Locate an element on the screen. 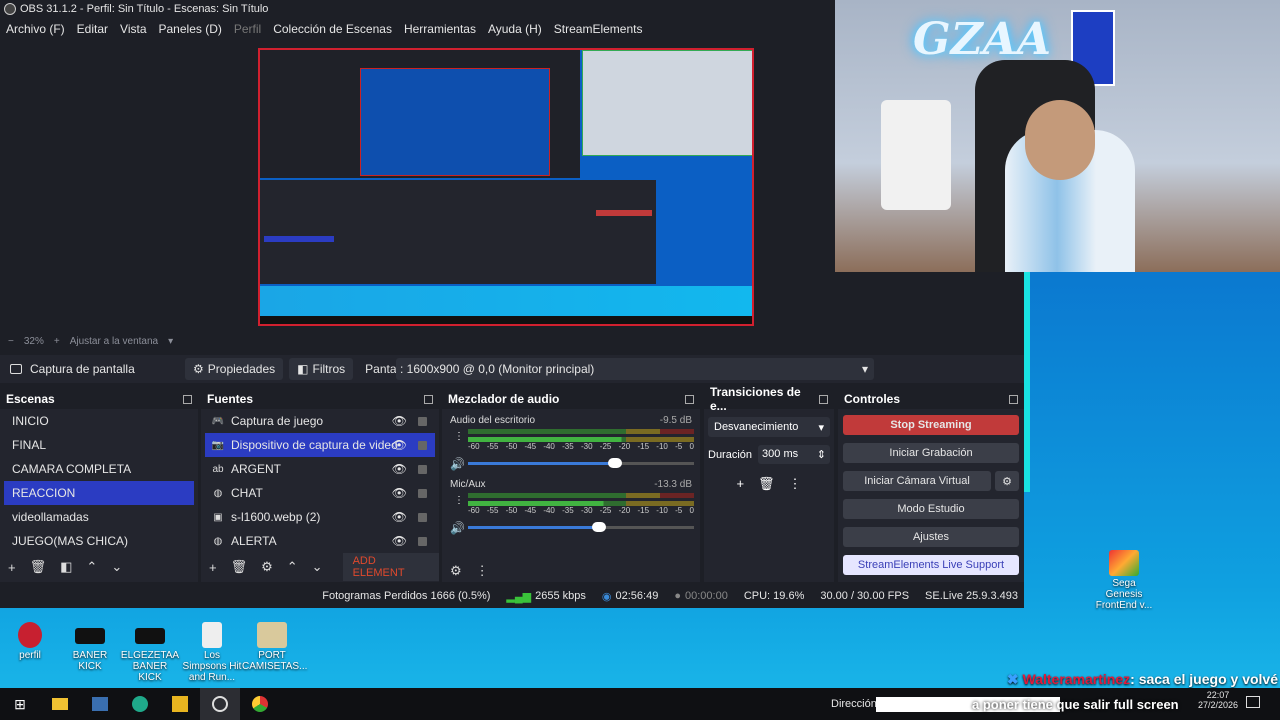  obs-taskbar-icon is located at coordinates (220, 704).